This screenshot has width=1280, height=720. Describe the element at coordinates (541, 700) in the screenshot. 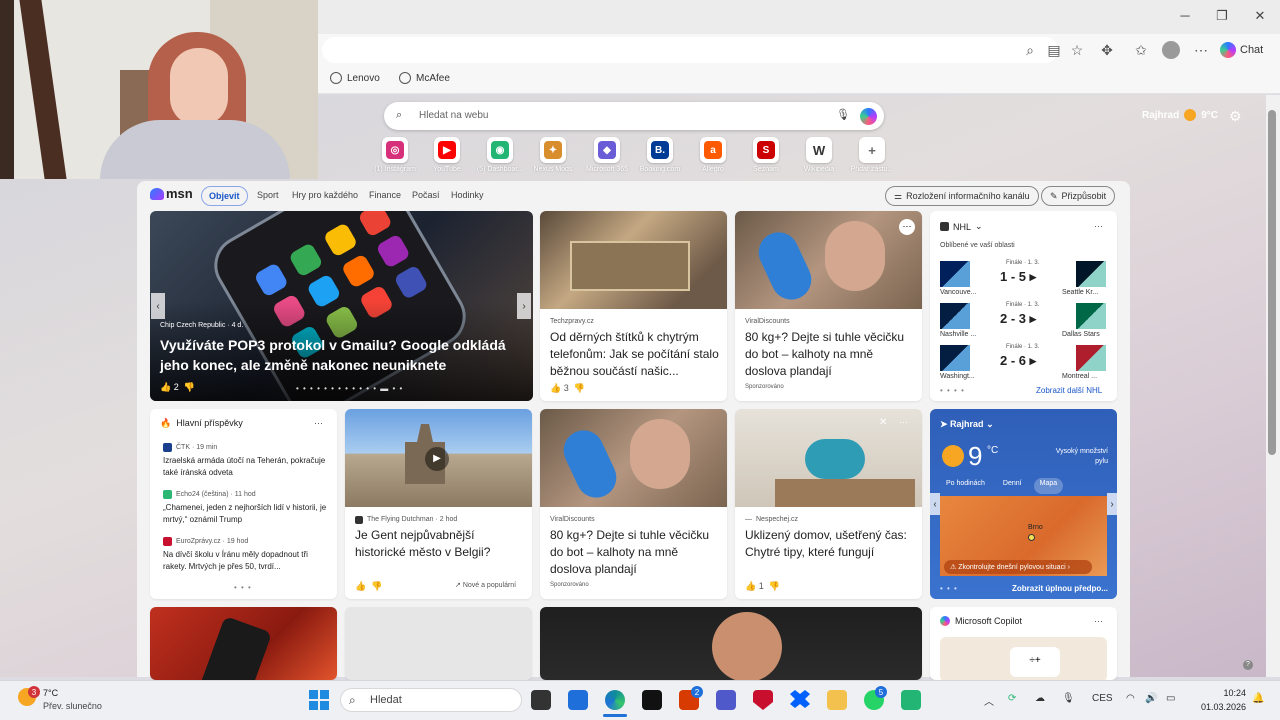

I see `task-view-icon` at that location.